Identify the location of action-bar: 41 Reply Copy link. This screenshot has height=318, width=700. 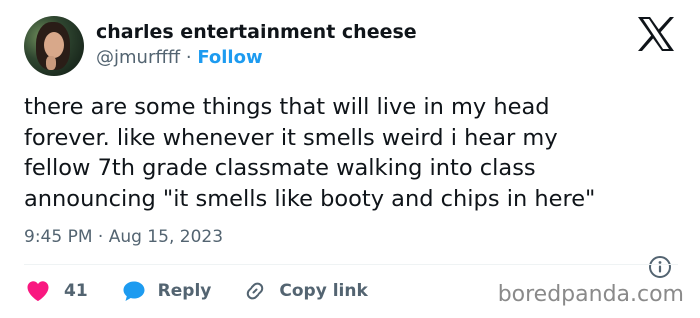
(197, 291).